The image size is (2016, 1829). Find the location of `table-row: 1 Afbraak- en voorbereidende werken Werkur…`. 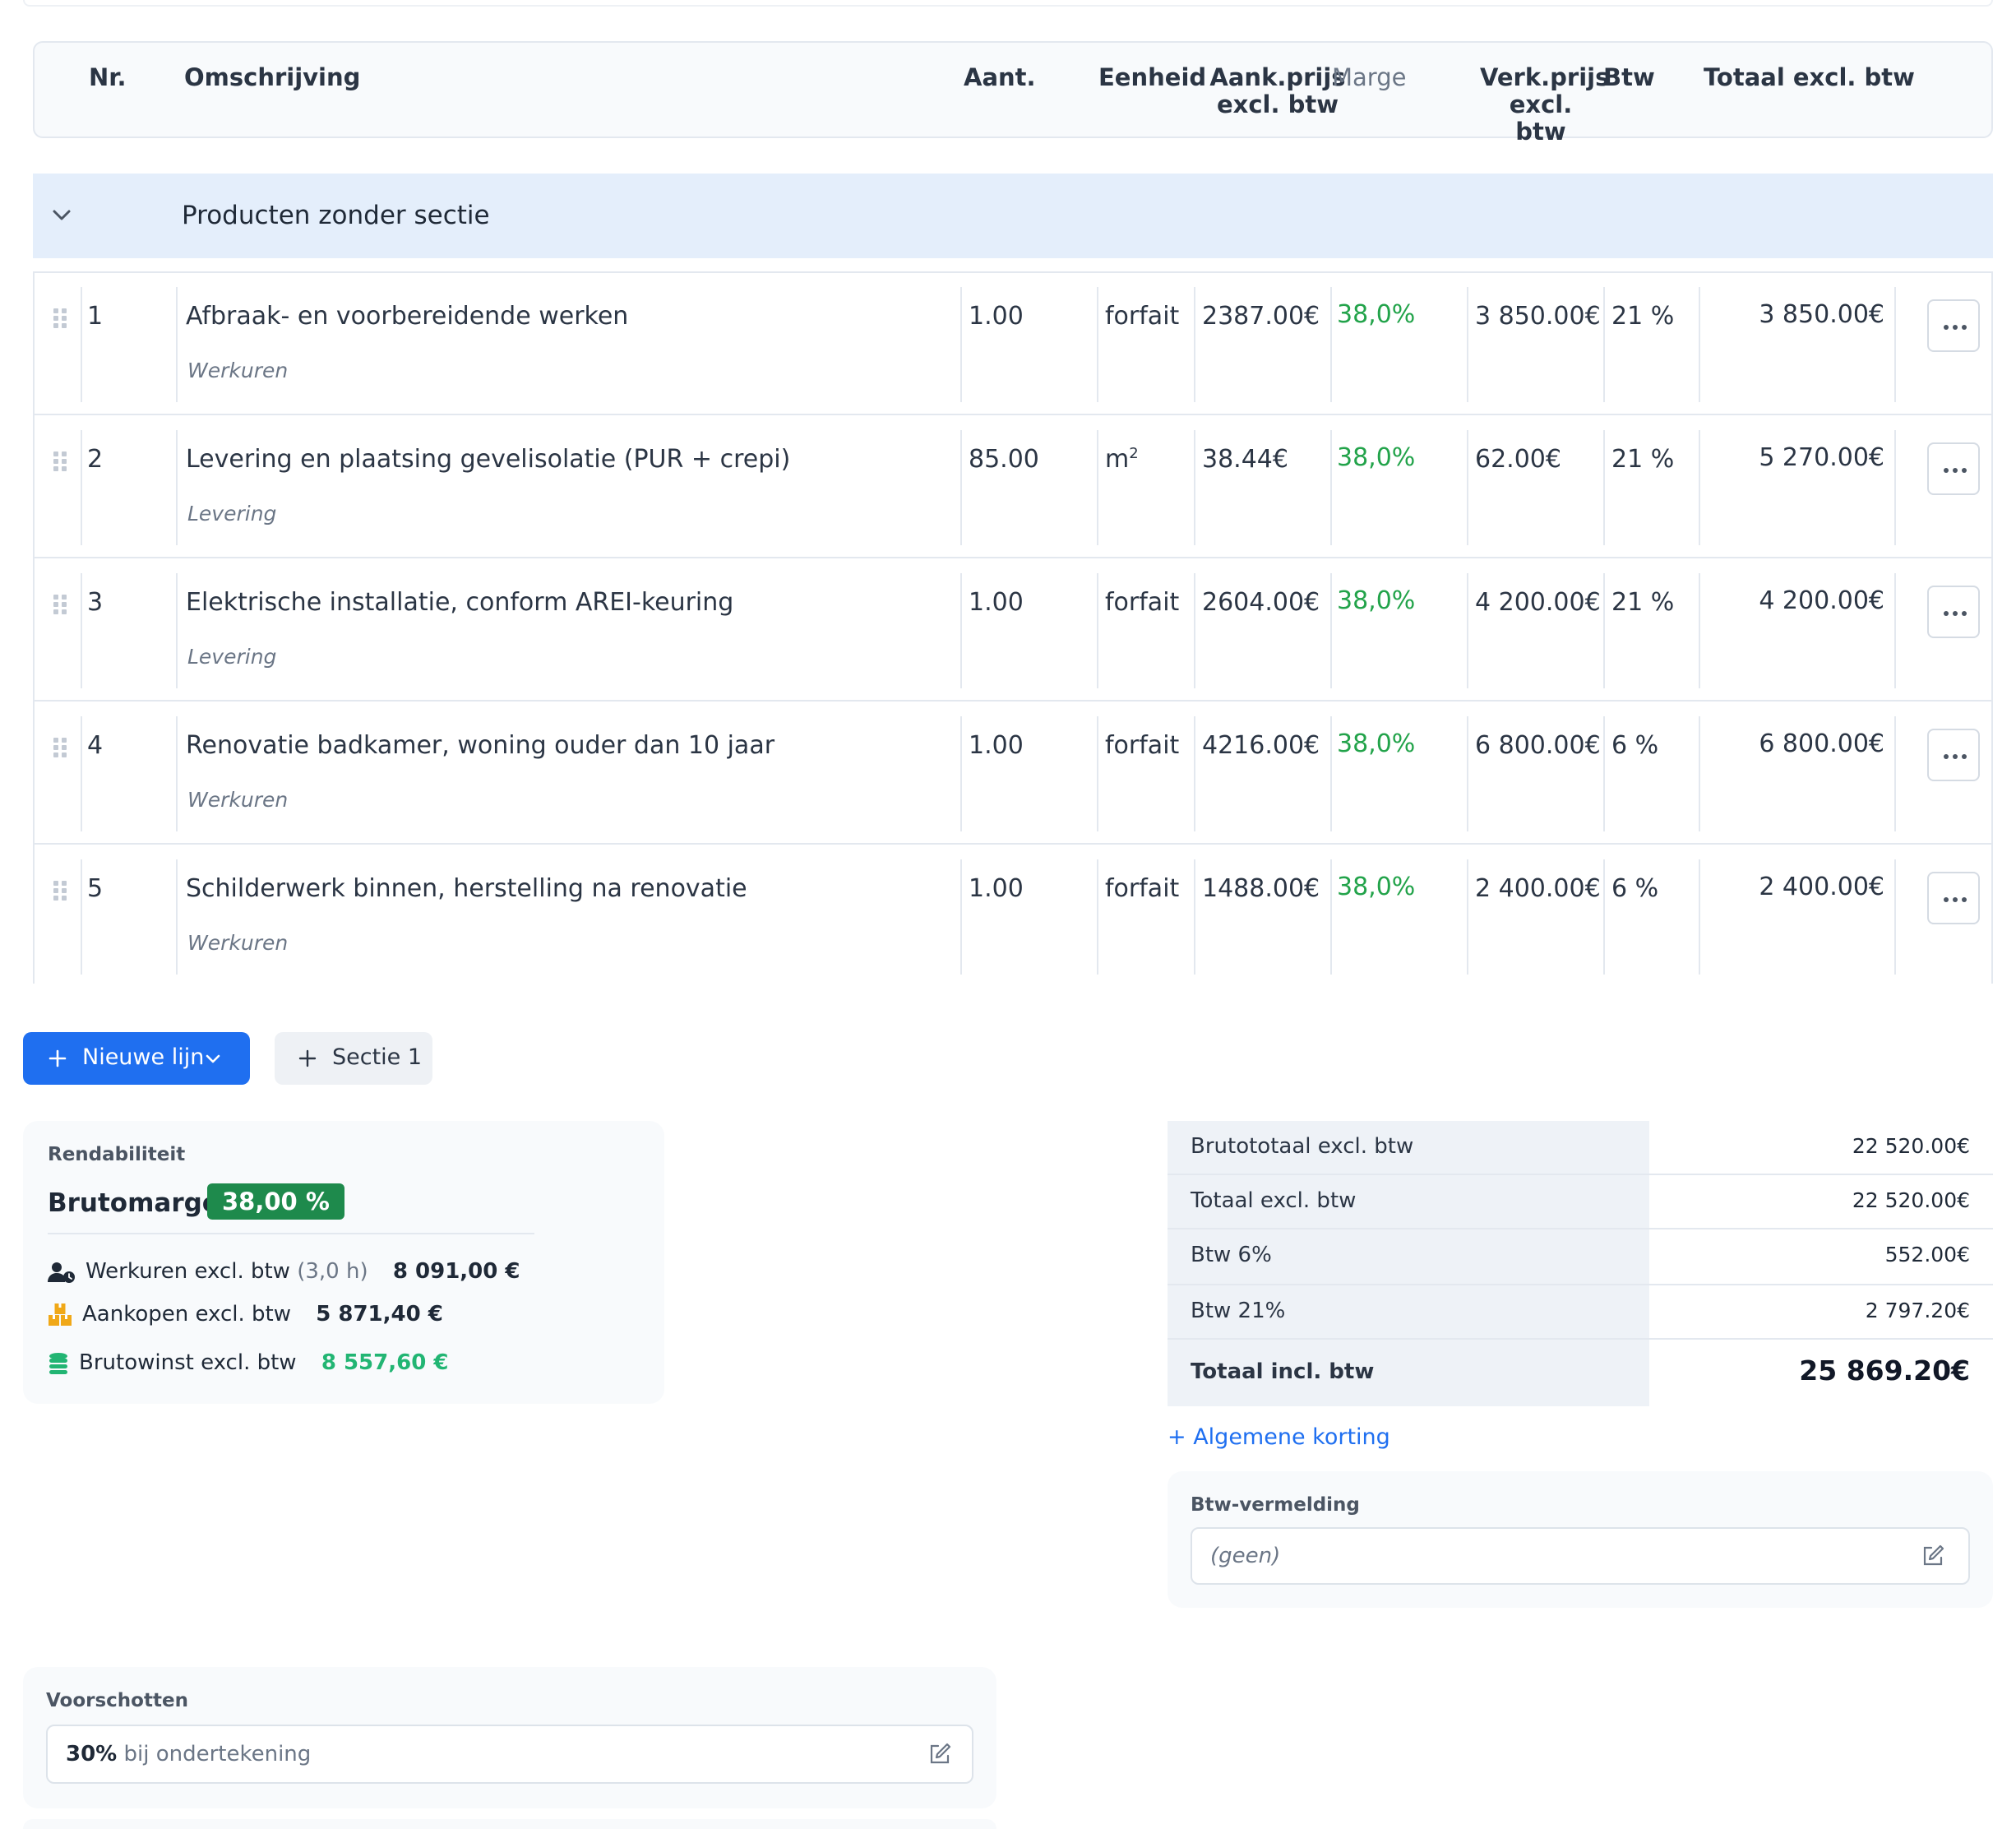

table-row: 1 Afbraak- en voorbereidende werken Werkur… is located at coordinates (1013, 344).